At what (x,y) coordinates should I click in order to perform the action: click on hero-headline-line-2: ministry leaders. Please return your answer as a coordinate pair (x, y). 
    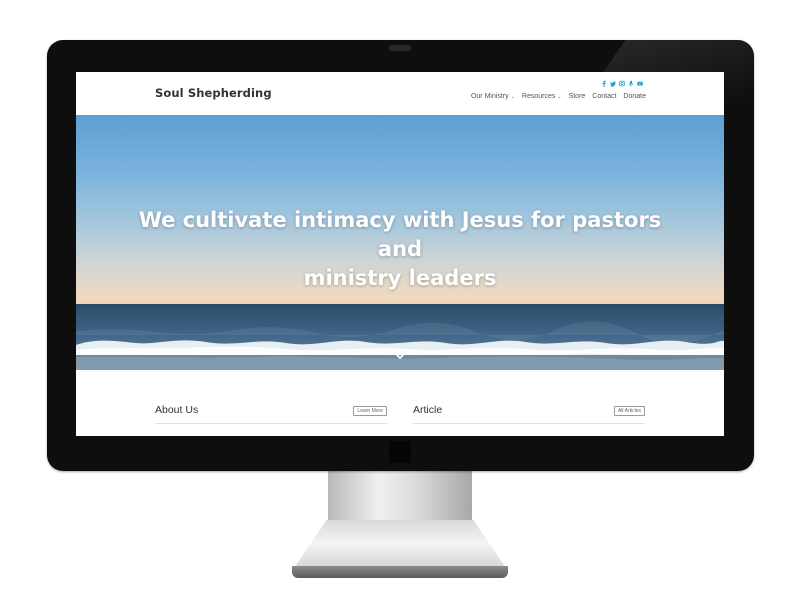
    Looking at the image, I should click on (400, 278).